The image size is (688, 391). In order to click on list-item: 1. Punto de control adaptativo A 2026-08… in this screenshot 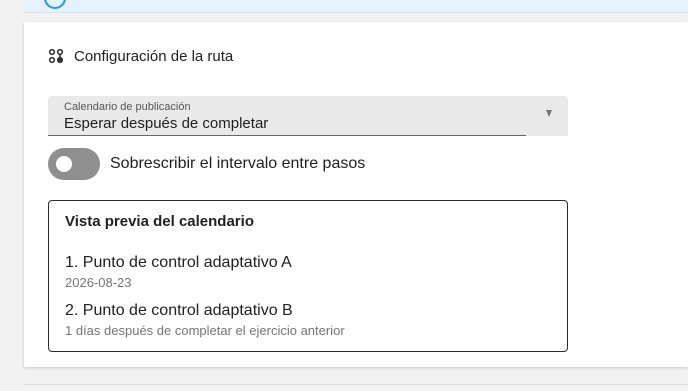, I will do `click(178, 272)`.